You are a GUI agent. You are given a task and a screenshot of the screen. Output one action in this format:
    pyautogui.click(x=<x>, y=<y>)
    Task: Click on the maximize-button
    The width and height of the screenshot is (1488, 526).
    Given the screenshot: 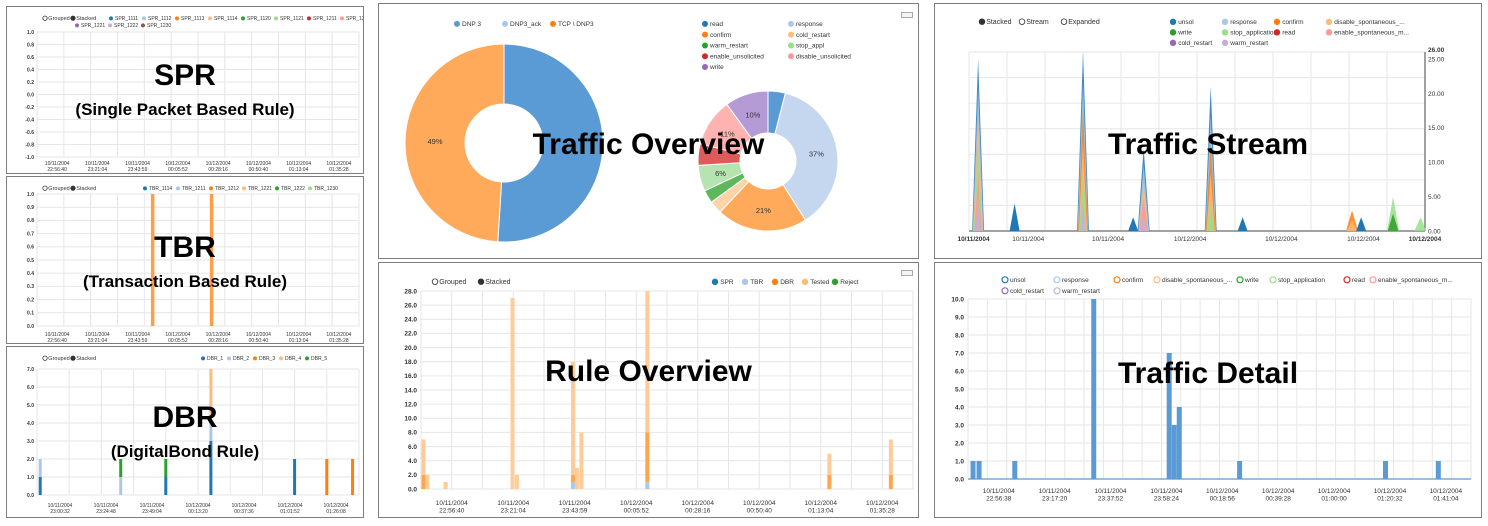 What is the action you would take?
    pyautogui.click(x=907, y=273)
    